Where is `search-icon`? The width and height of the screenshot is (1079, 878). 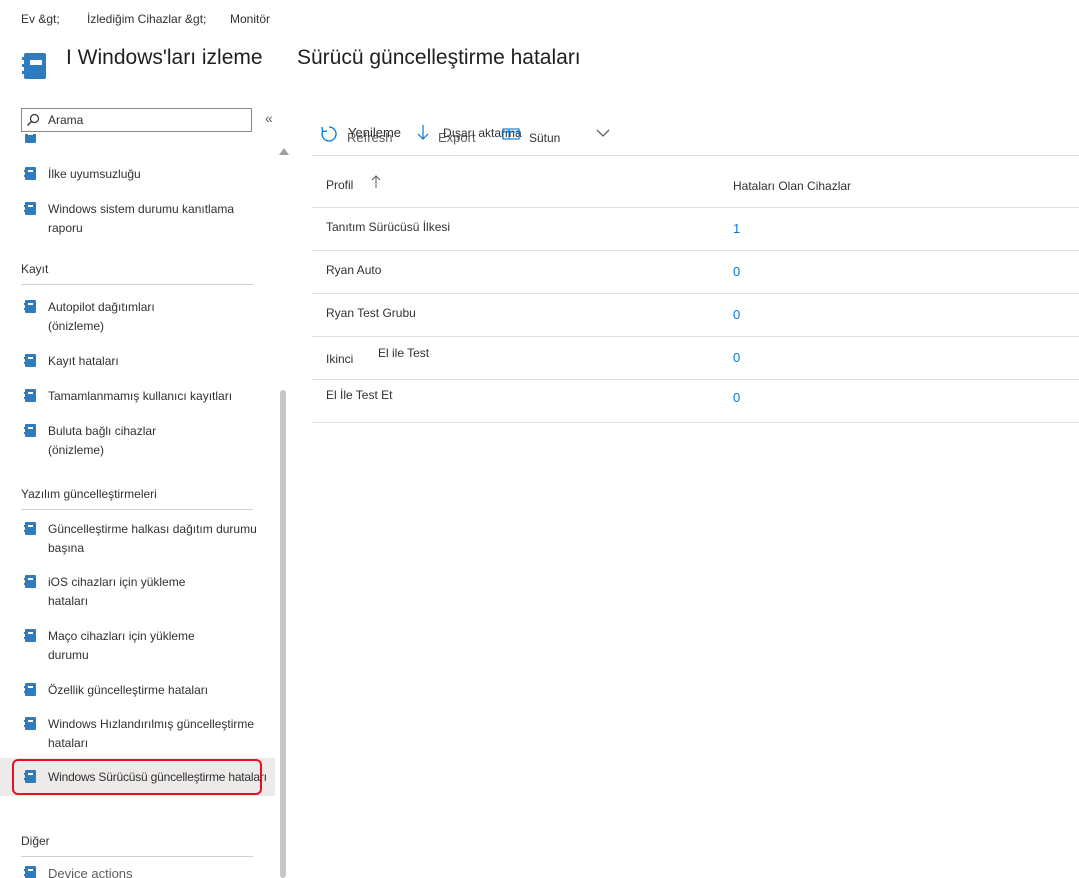
search-icon is located at coordinates (33, 119).